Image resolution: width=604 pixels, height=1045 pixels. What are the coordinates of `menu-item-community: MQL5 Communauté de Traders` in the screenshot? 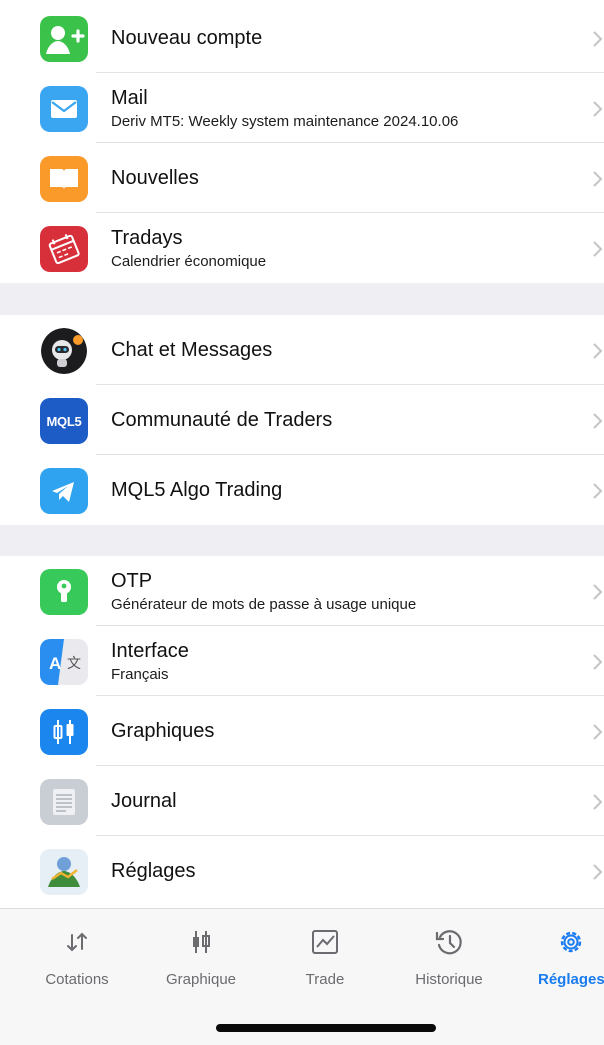 It's located at (302, 420).